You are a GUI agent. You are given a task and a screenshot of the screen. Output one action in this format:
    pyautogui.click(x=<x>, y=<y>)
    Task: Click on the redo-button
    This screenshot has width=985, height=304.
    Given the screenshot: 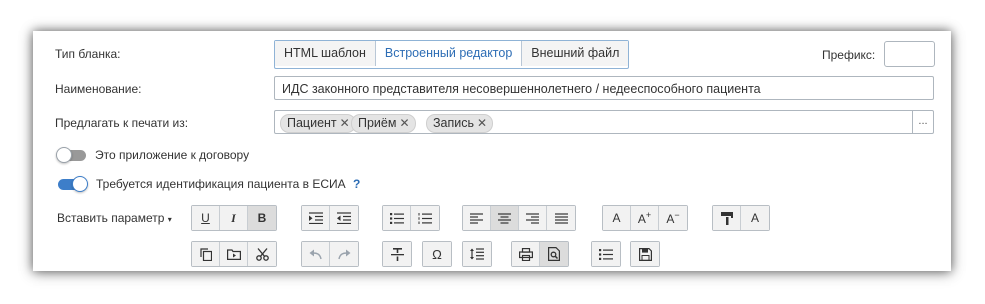 What is the action you would take?
    pyautogui.click(x=344, y=254)
    